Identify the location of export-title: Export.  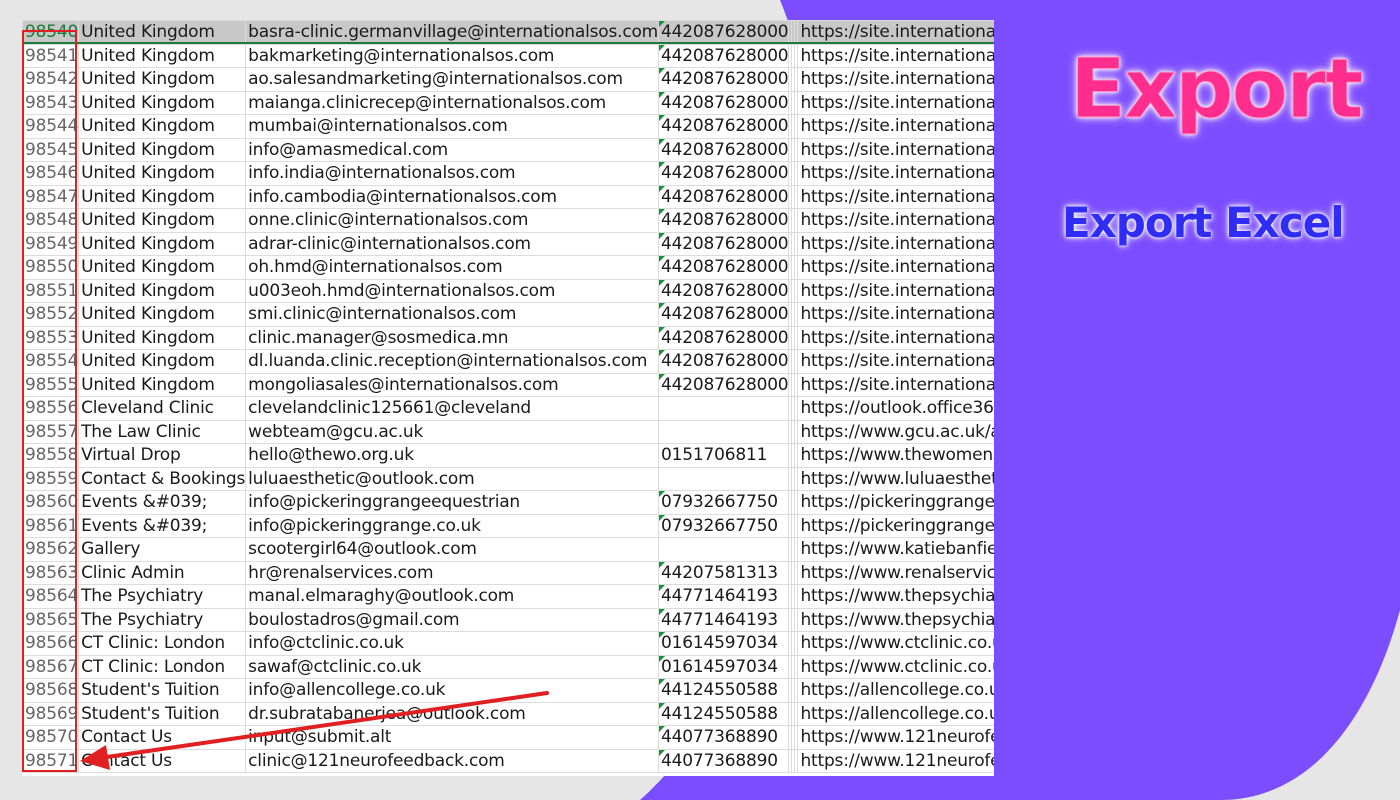
(1217, 90).